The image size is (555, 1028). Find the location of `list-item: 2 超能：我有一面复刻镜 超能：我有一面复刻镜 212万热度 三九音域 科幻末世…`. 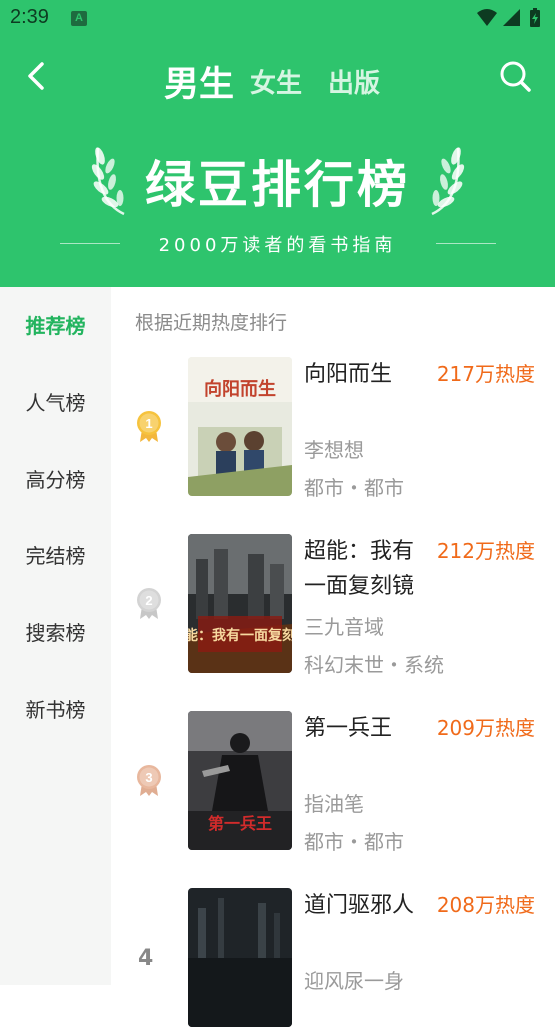

list-item: 2 超能：我有一面复刻镜 超能：我有一面复刻镜 212万热度 三九音域 科幻末世… is located at coordinates (333, 605).